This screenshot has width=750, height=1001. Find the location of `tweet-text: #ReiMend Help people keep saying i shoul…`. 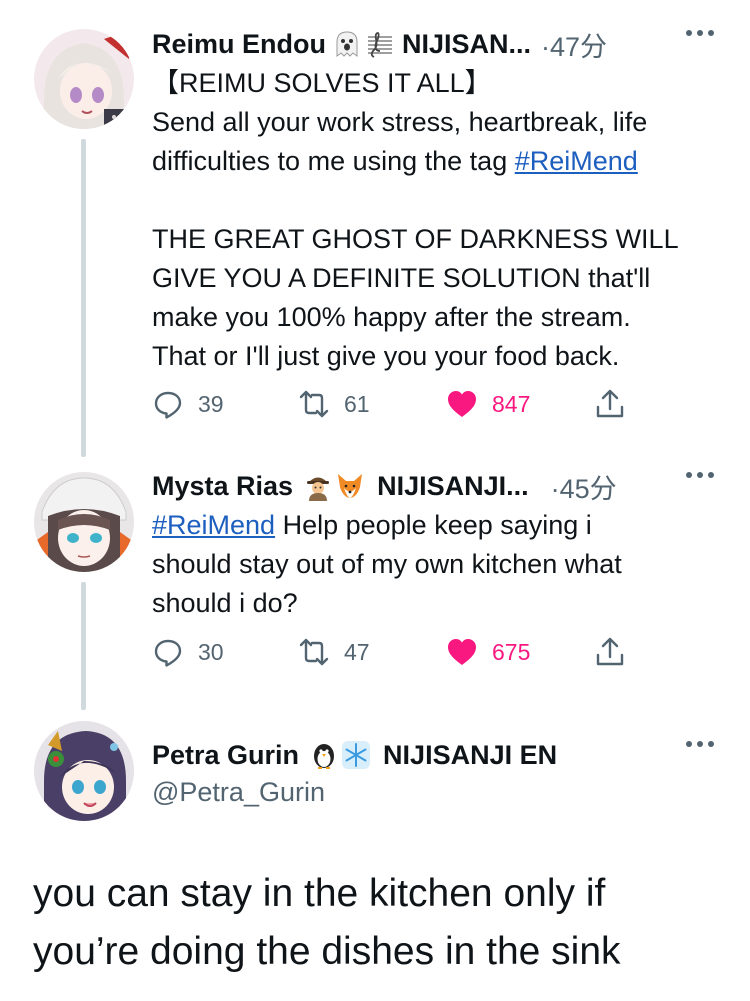

tweet-text: #ReiMend Help people keep saying i shoul… is located at coordinates (432, 564).